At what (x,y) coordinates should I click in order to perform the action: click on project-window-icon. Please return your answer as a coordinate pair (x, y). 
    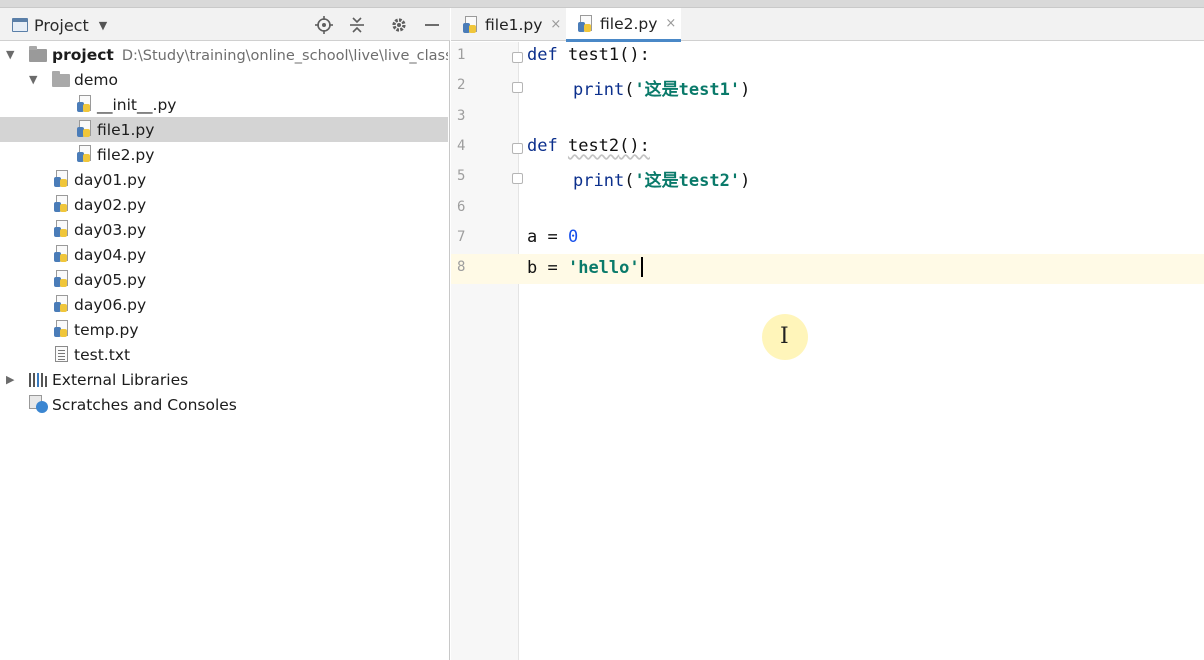
    Looking at the image, I should click on (20, 25).